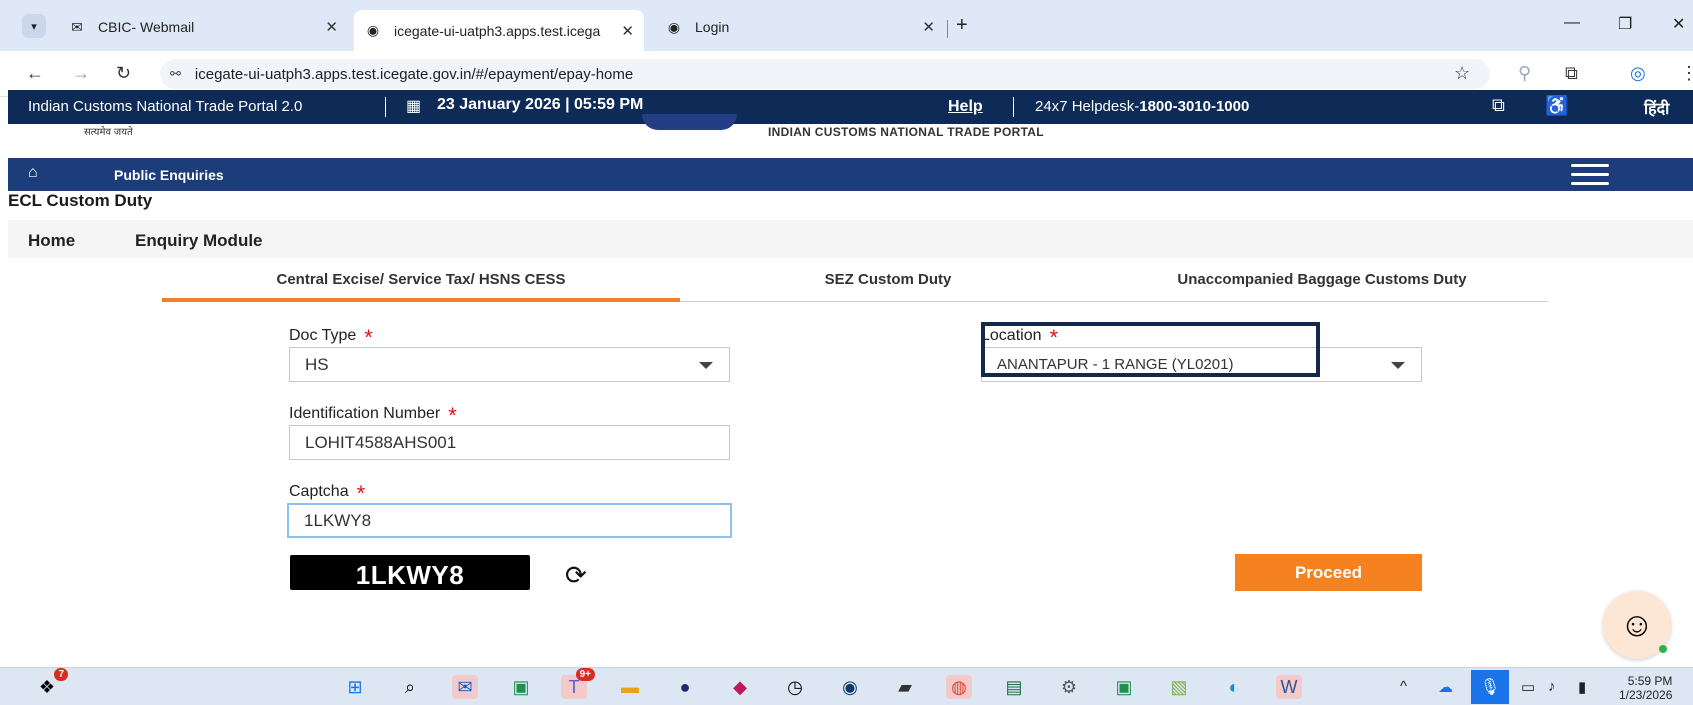  I want to click on app-icon: ▧, so click(1179, 687).